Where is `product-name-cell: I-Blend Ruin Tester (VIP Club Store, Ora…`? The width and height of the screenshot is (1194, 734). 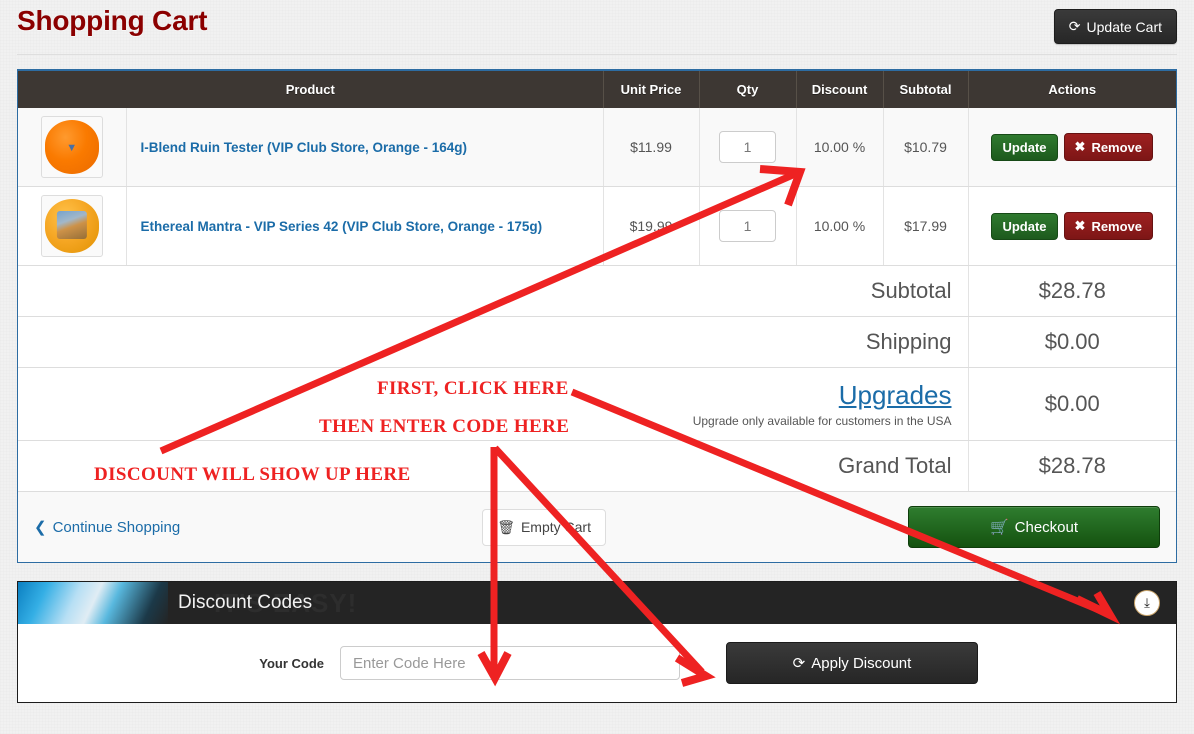 product-name-cell: I-Blend Ruin Tester (VIP Club Store, Ora… is located at coordinates (365, 147).